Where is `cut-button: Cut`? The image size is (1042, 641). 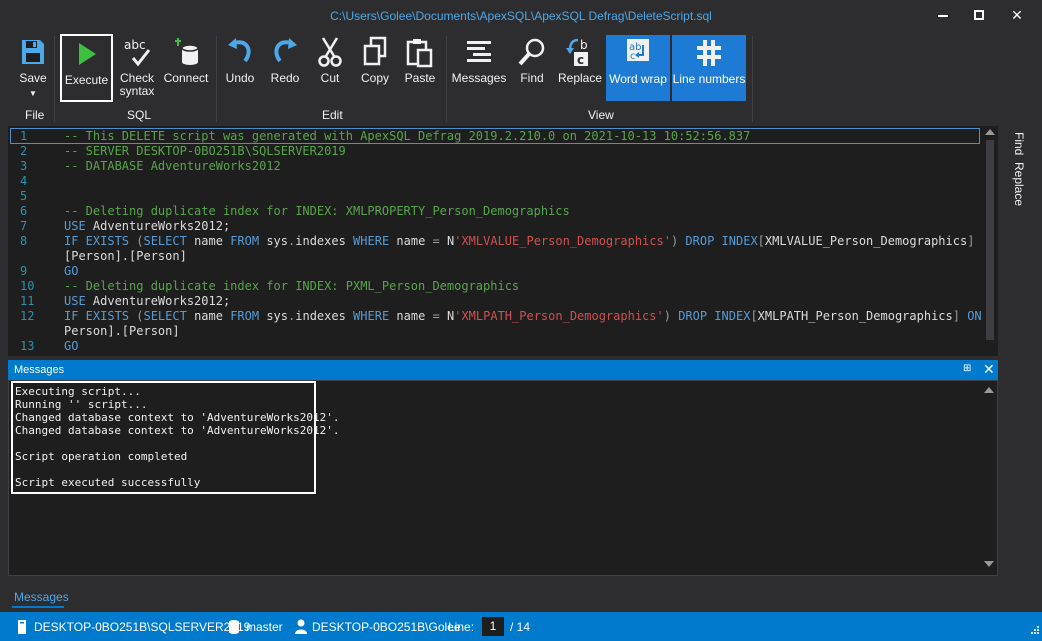 cut-button: Cut is located at coordinates (330, 67).